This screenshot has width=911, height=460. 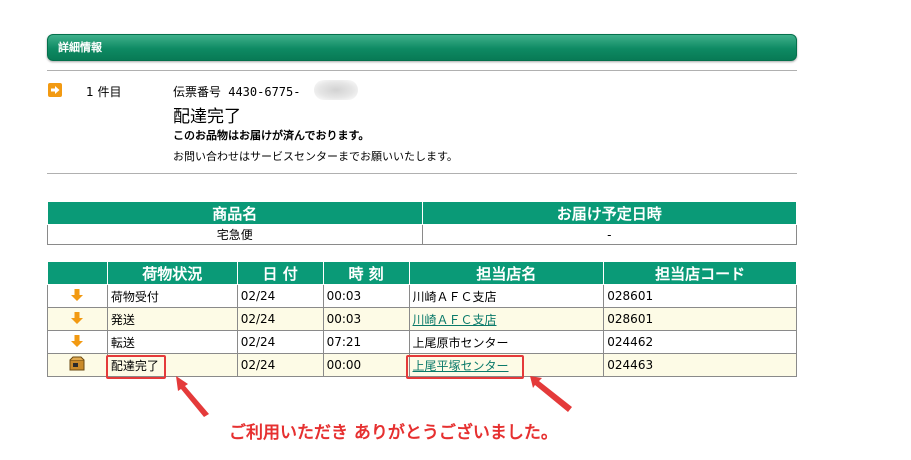 What do you see at coordinates (393, 433) in the screenshot?
I see `thanks-annotation: ご利用いただき ありがとうございました。` at bounding box center [393, 433].